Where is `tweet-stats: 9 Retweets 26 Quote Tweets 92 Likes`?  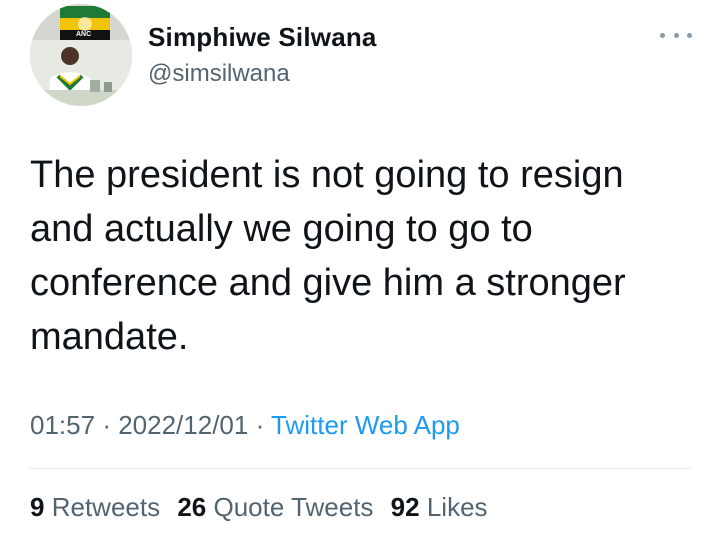 tweet-stats: 9 Retweets 26 Quote Tweets 92 Likes is located at coordinates (264, 507).